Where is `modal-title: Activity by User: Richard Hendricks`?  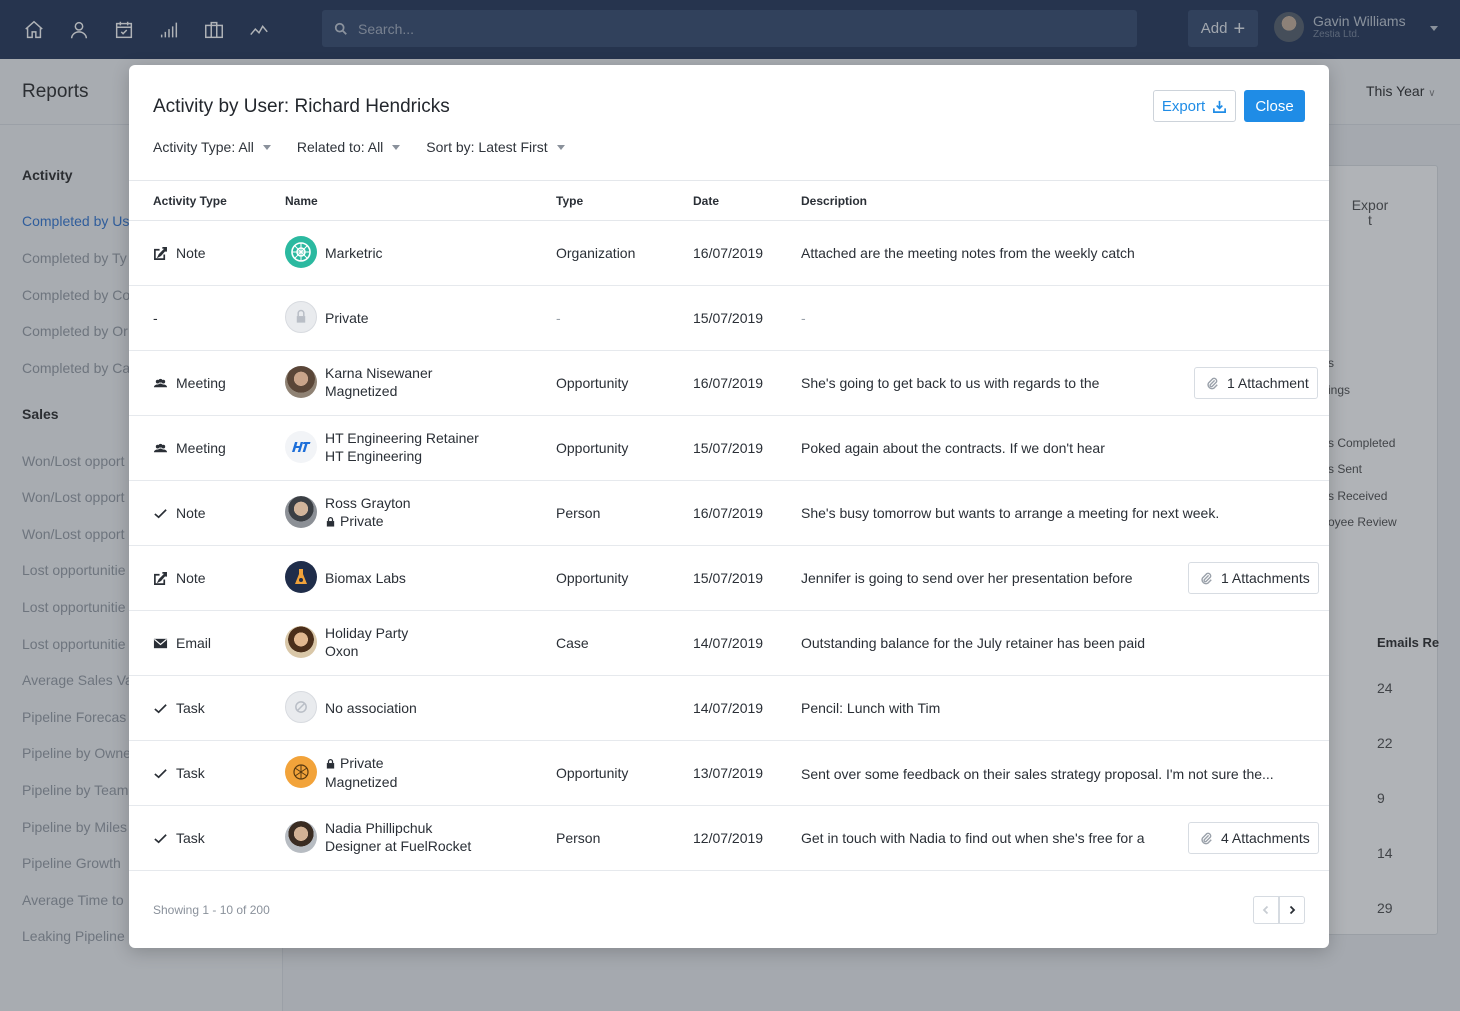 modal-title: Activity by User: Richard Hendricks is located at coordinates (301, 106).